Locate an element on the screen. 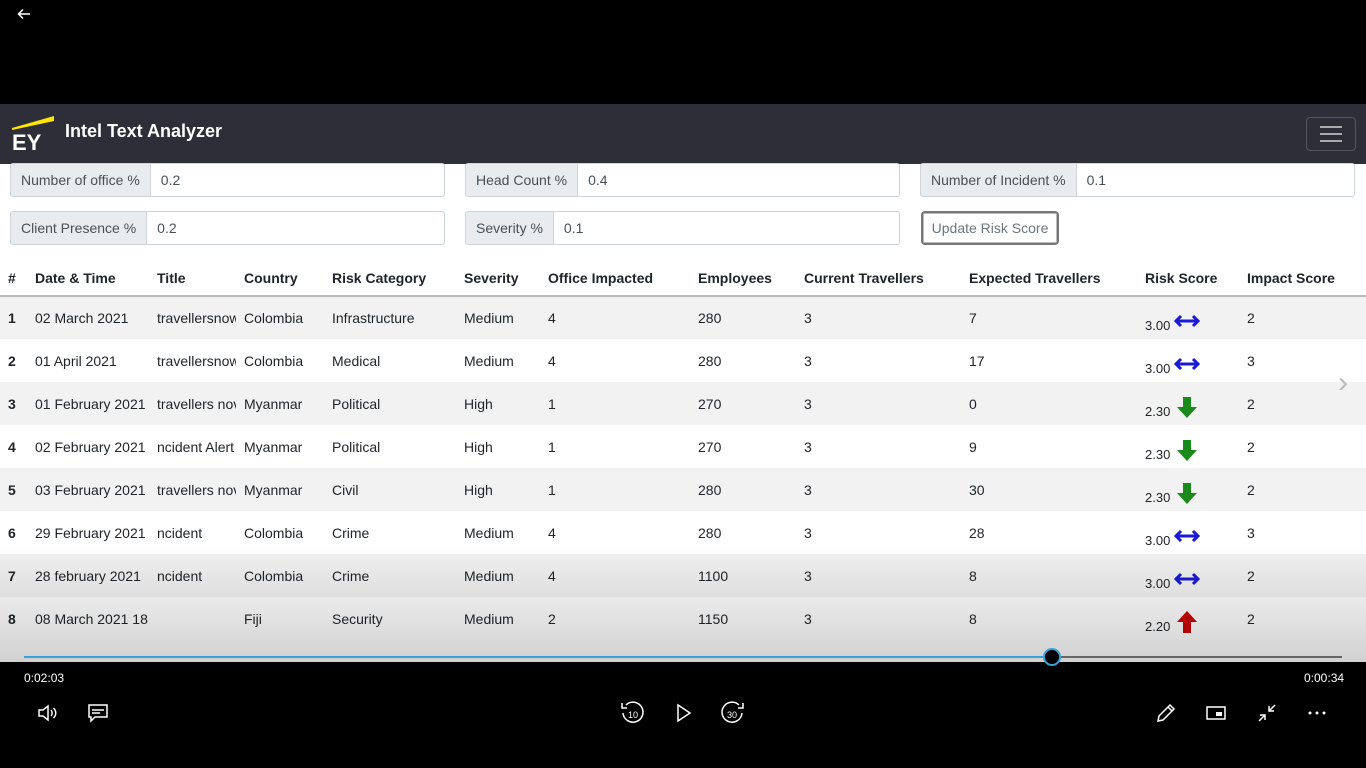  captions-button is located at coordinates (98, 713).